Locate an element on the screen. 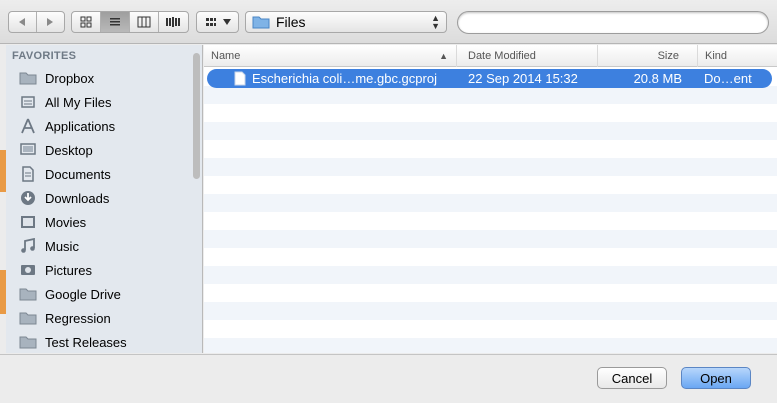 The width and height of the screenshot is (777, 403). file-name: Escherichia coli…me.gbc.gcproj is located at coordinates (344, 78).